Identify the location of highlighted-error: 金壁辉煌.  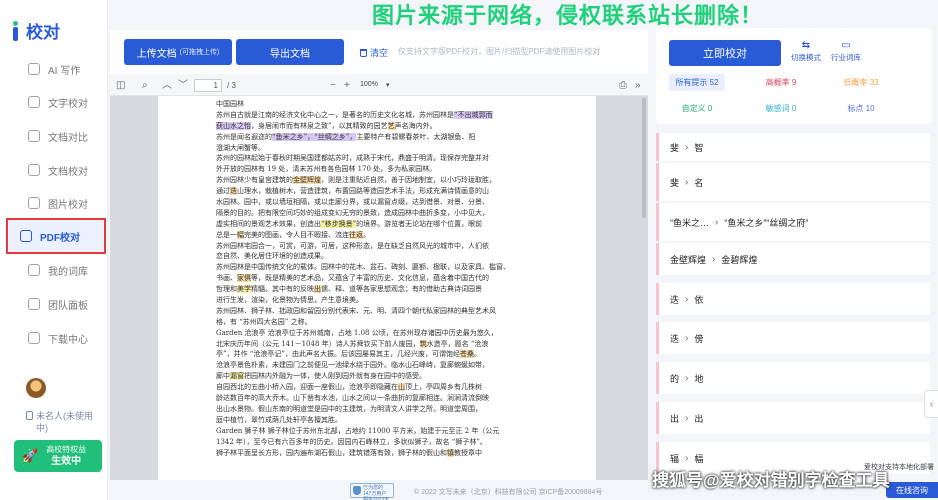
(307, 180).